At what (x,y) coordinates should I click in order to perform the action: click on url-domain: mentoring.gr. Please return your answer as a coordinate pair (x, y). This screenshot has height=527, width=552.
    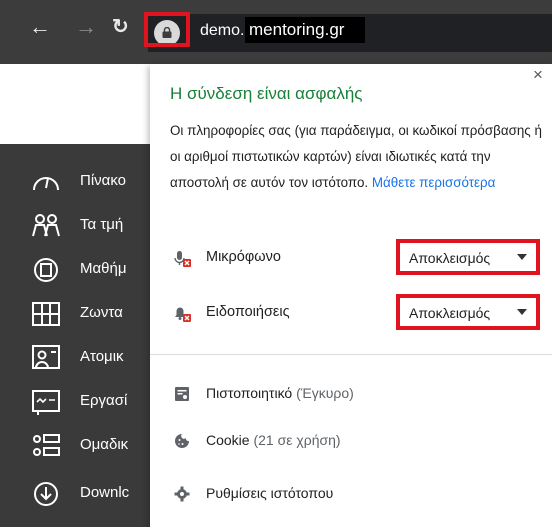
    Looking at the image, I should click on (305, 30).